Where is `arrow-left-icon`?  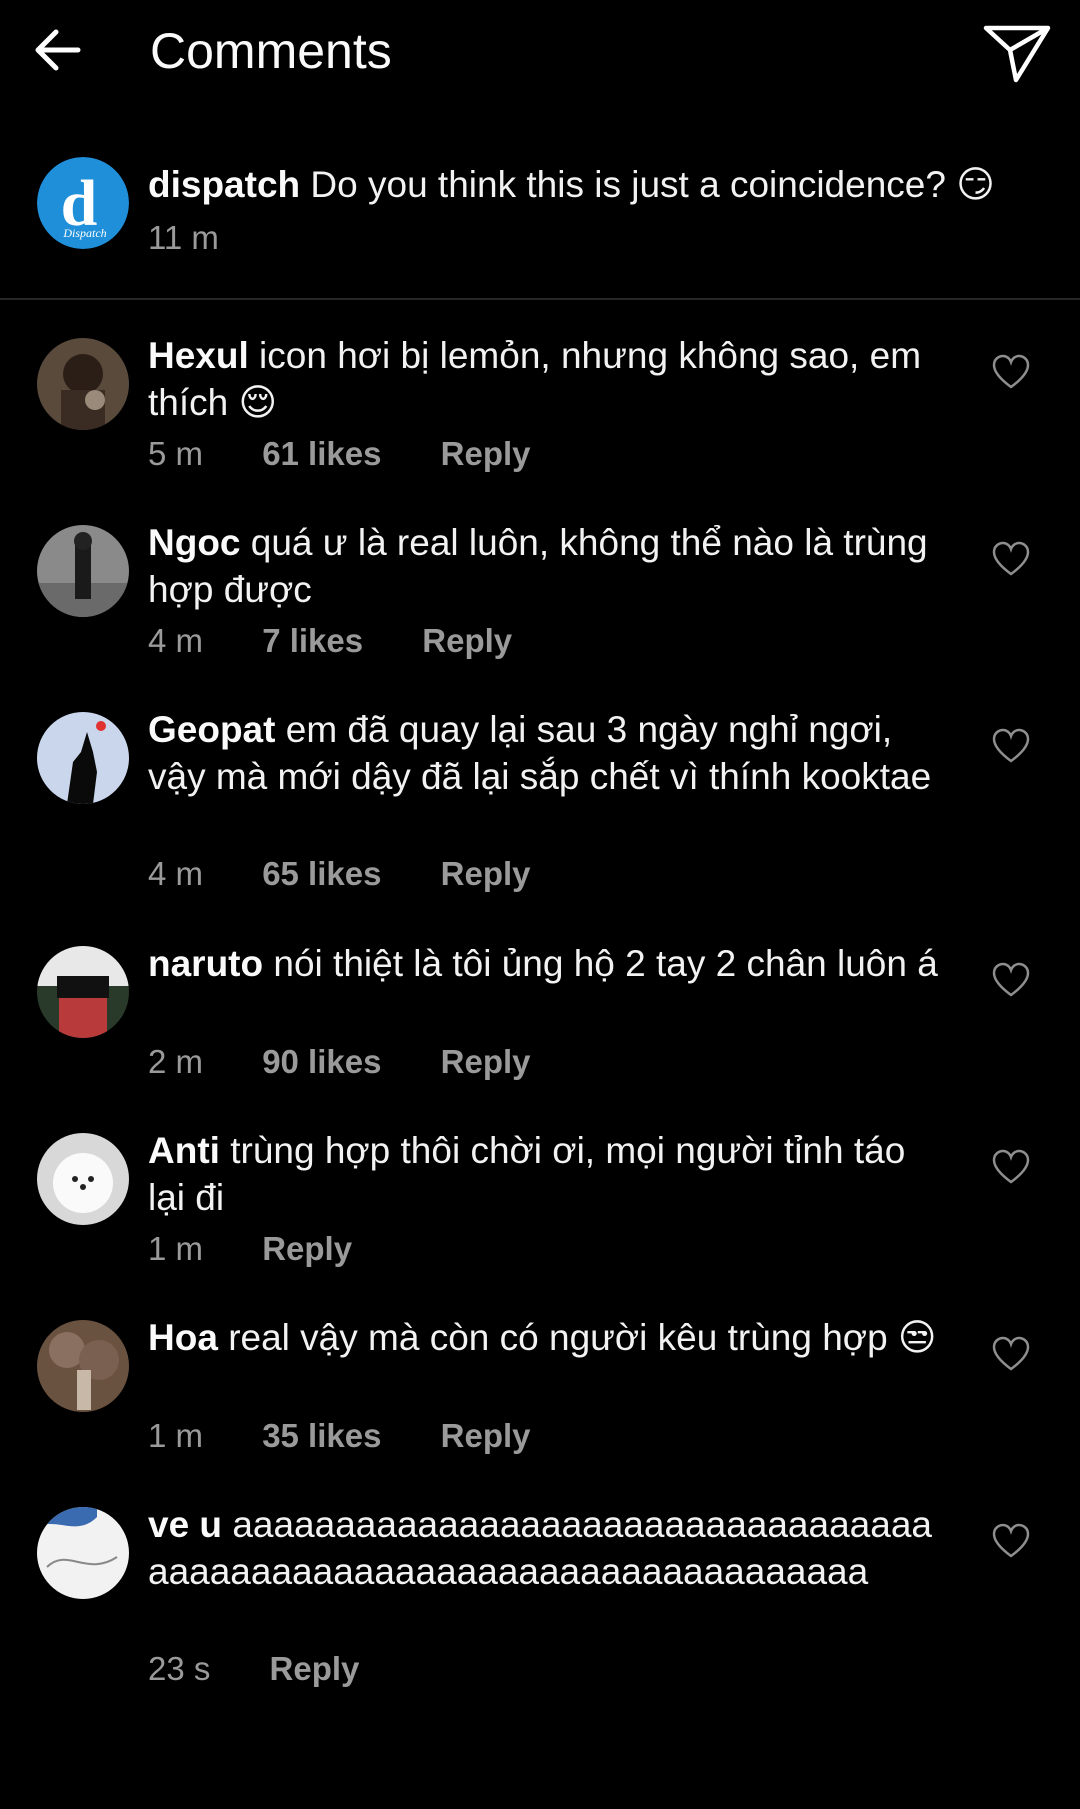 arrow-left-icon is located at coordinates (58, 50).